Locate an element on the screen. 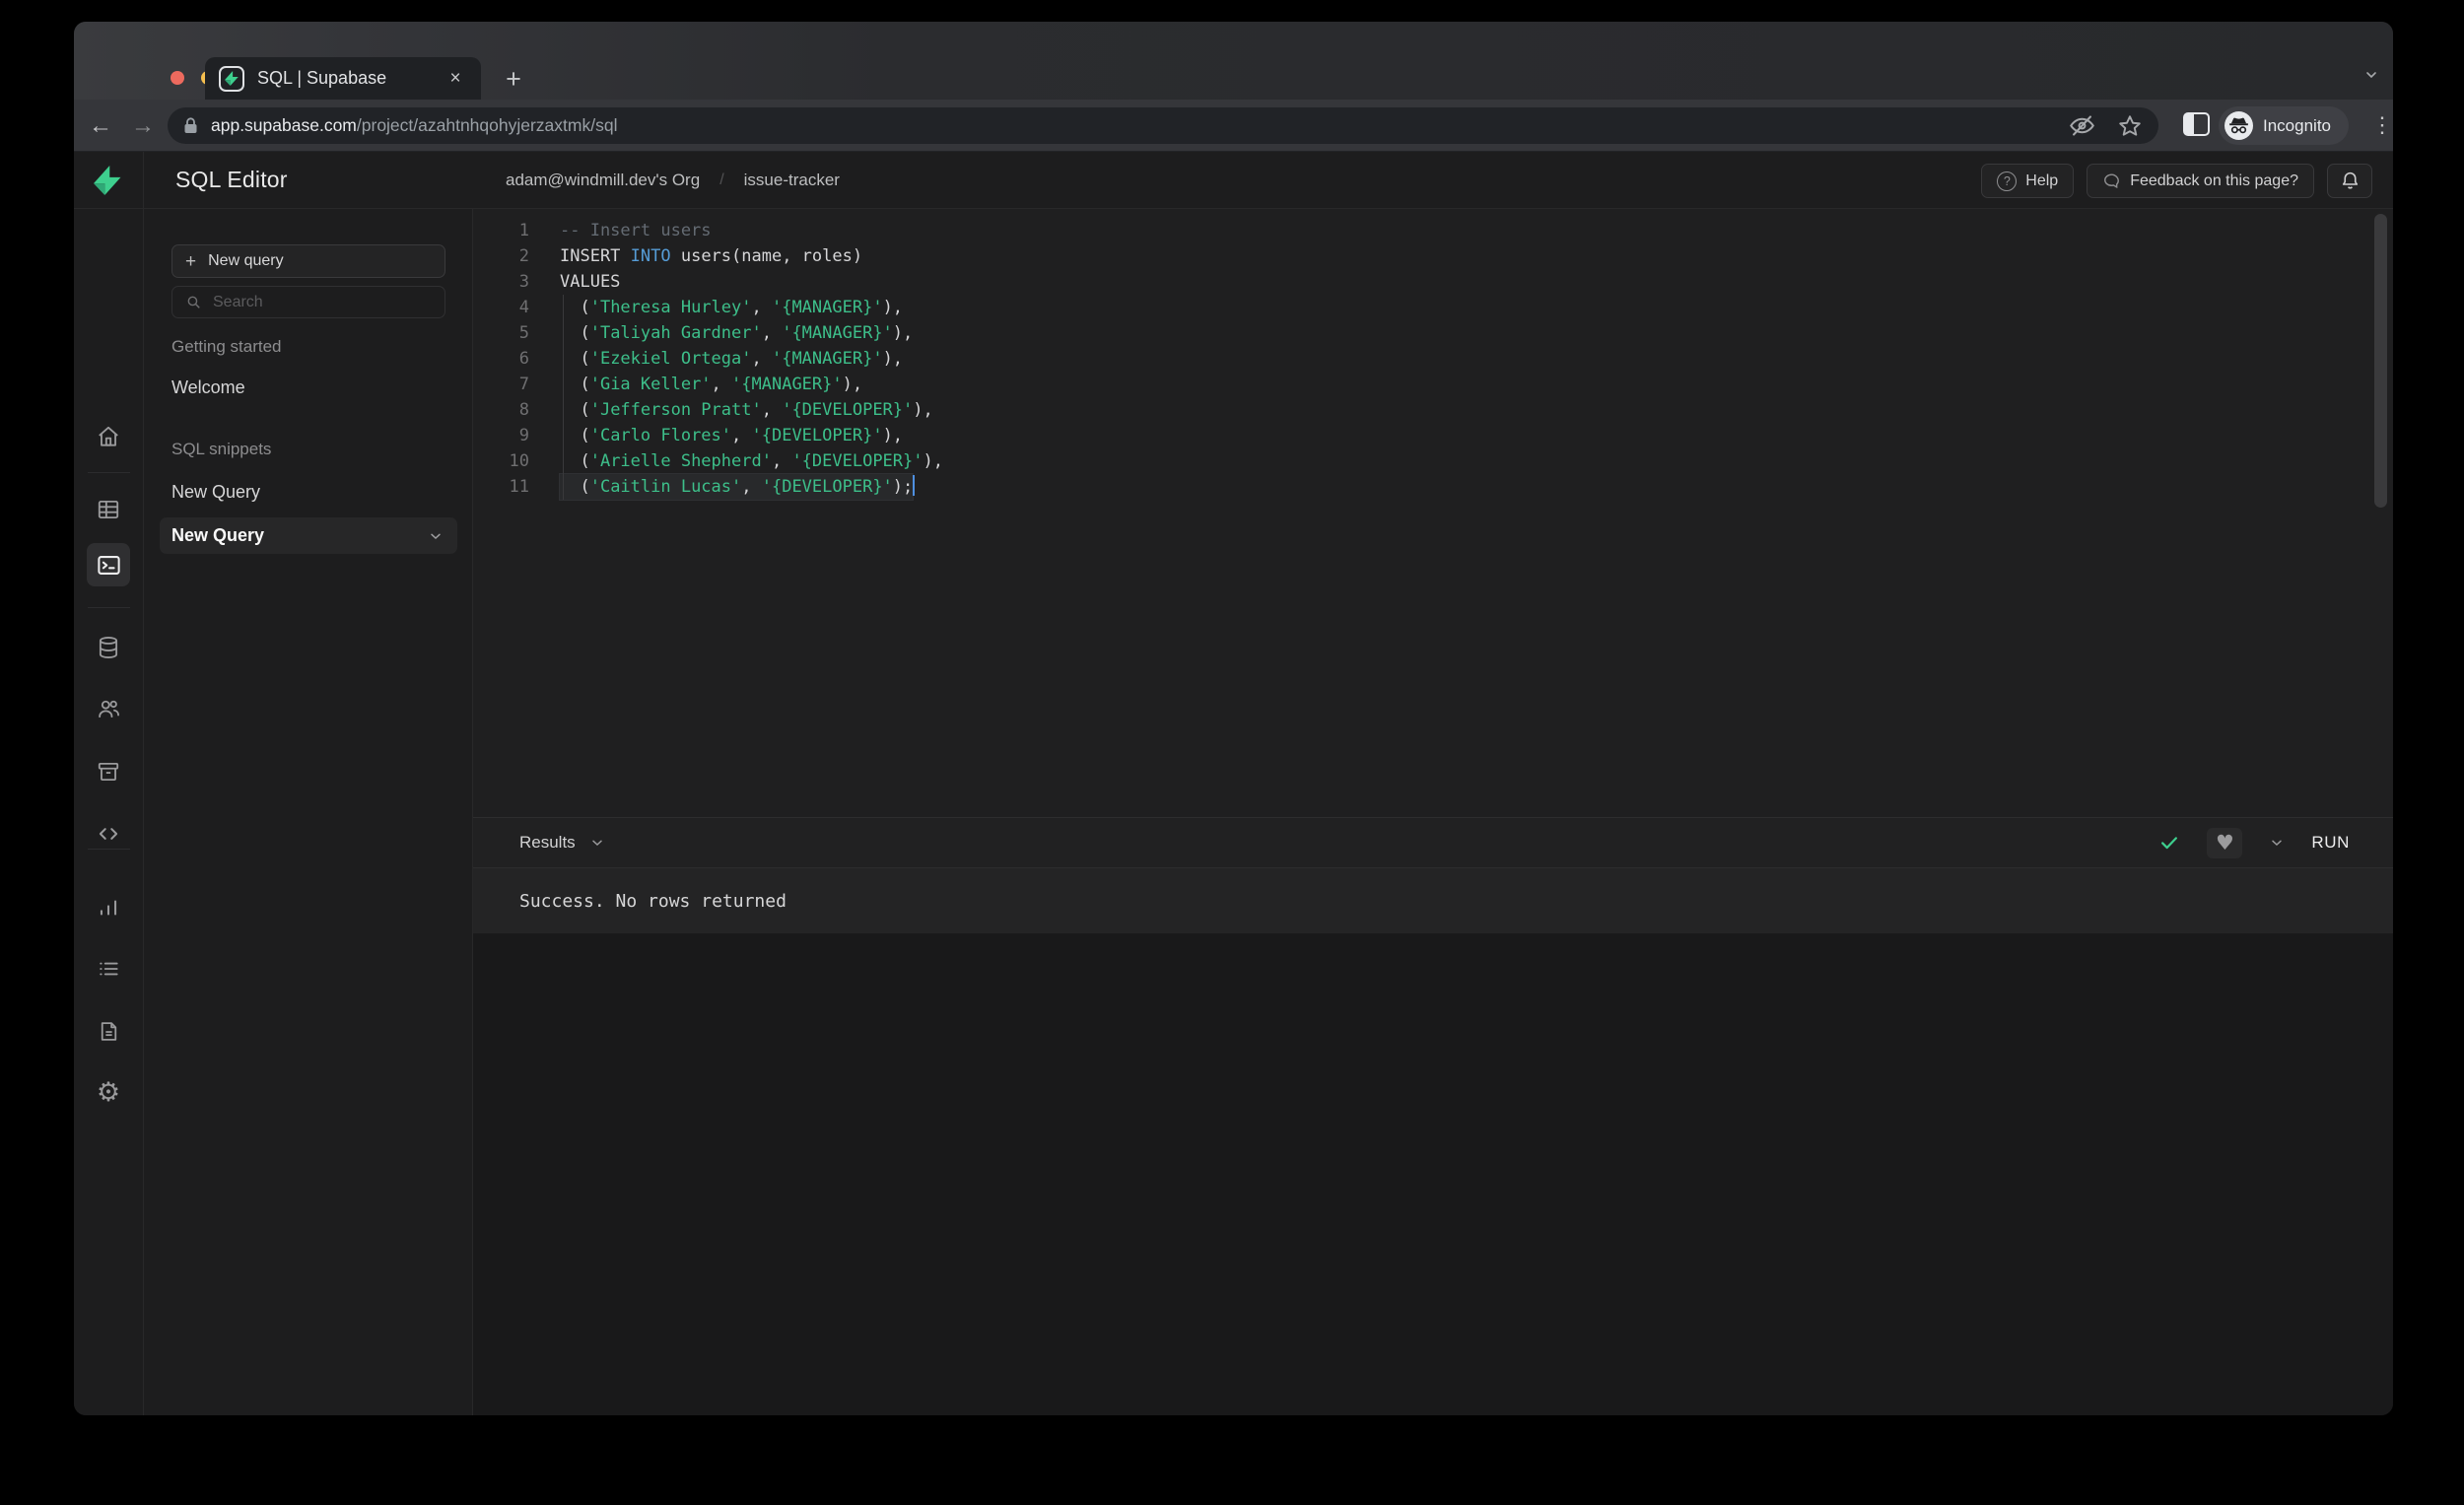 The width and height of the screenshot is (2464, 1505). sidebar-item-home is located at coordinates (108, 436).